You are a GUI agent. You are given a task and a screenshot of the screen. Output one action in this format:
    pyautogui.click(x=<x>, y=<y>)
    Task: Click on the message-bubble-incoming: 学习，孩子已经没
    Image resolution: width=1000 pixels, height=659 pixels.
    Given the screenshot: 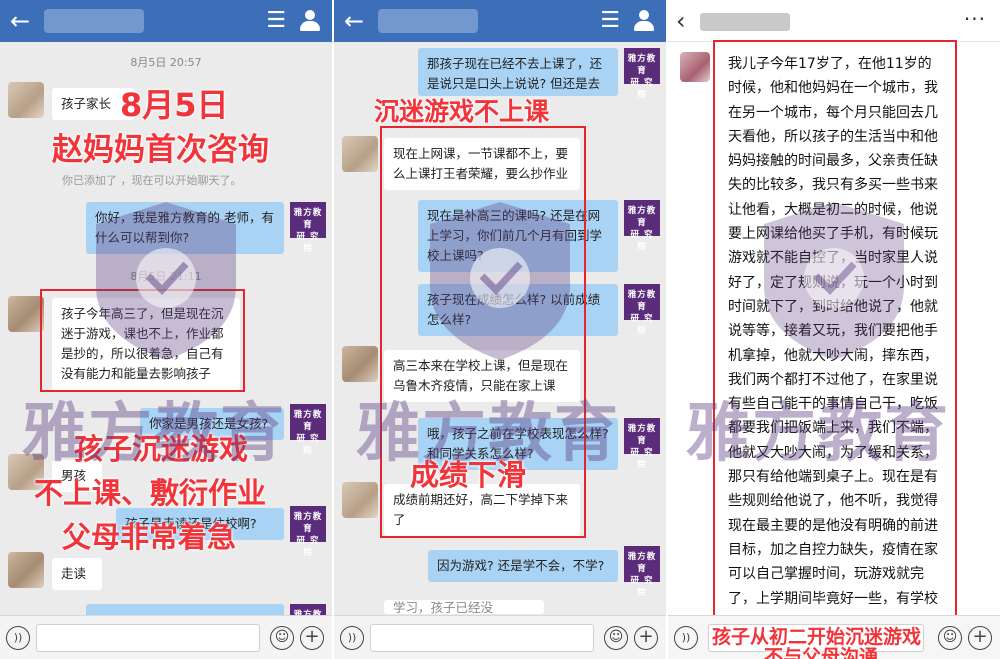 What is the action you would take?
    pyautogui.click(x=464, y=607)
    